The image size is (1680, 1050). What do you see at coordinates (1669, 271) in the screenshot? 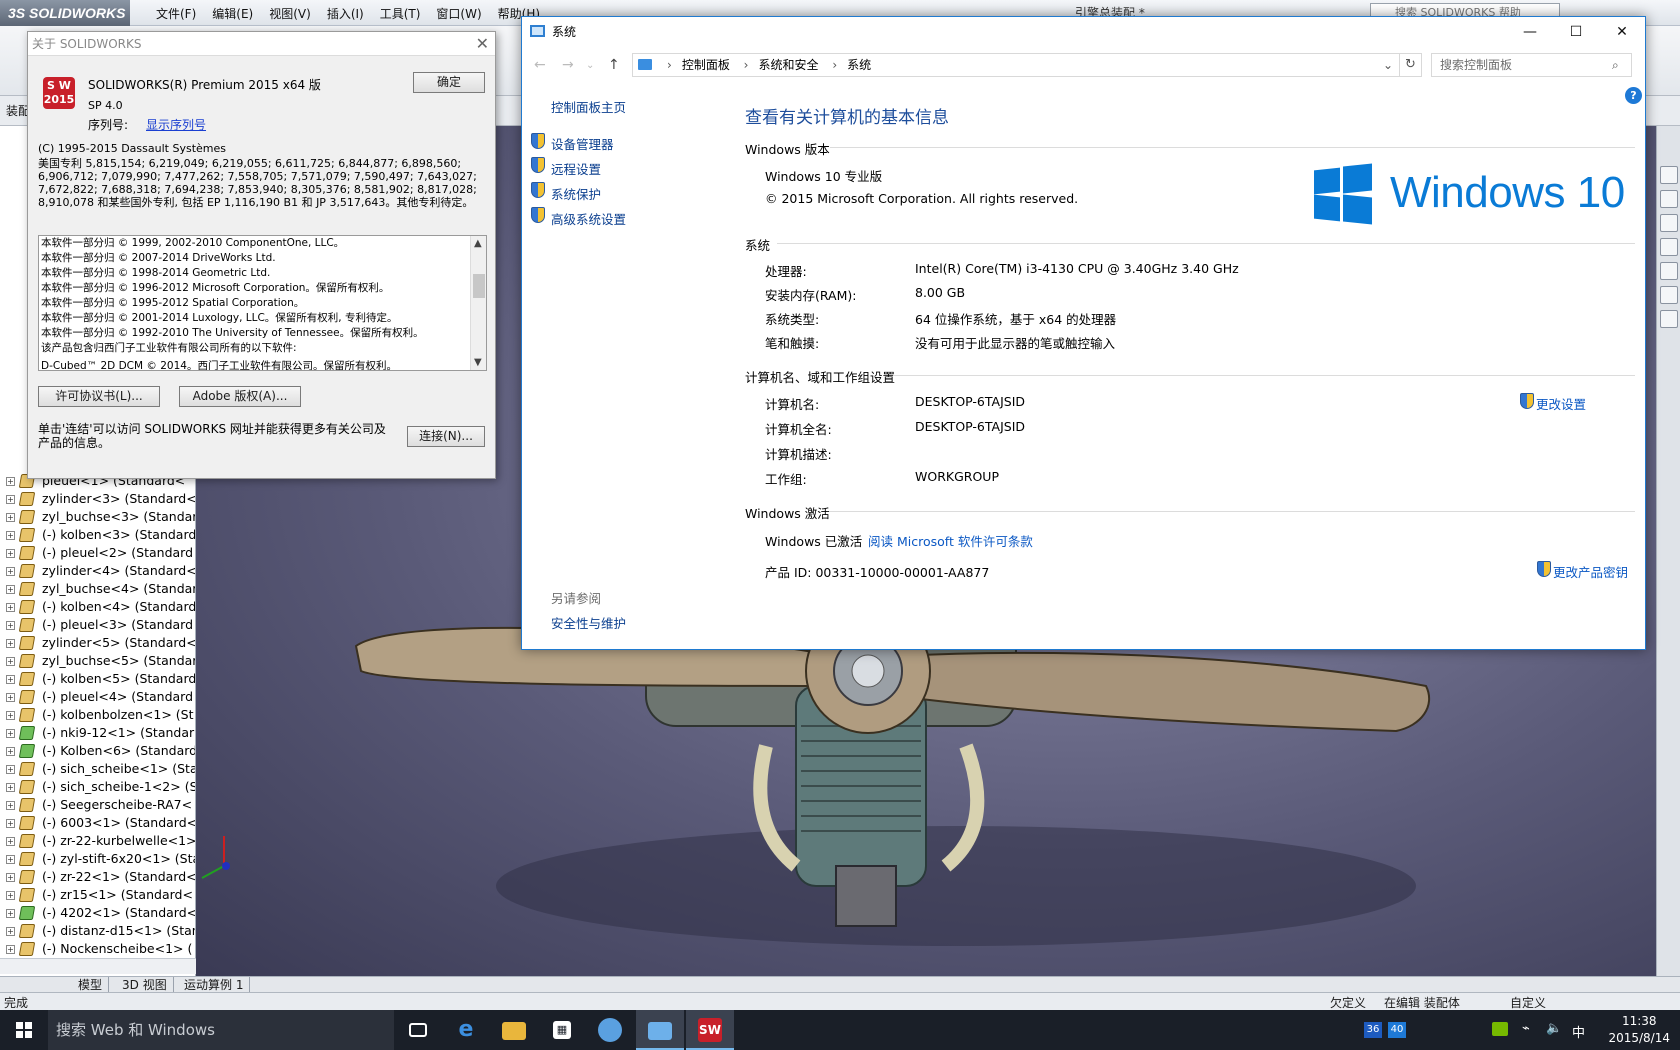
I see `appearances-icon` at bounding box center [1669, 271].